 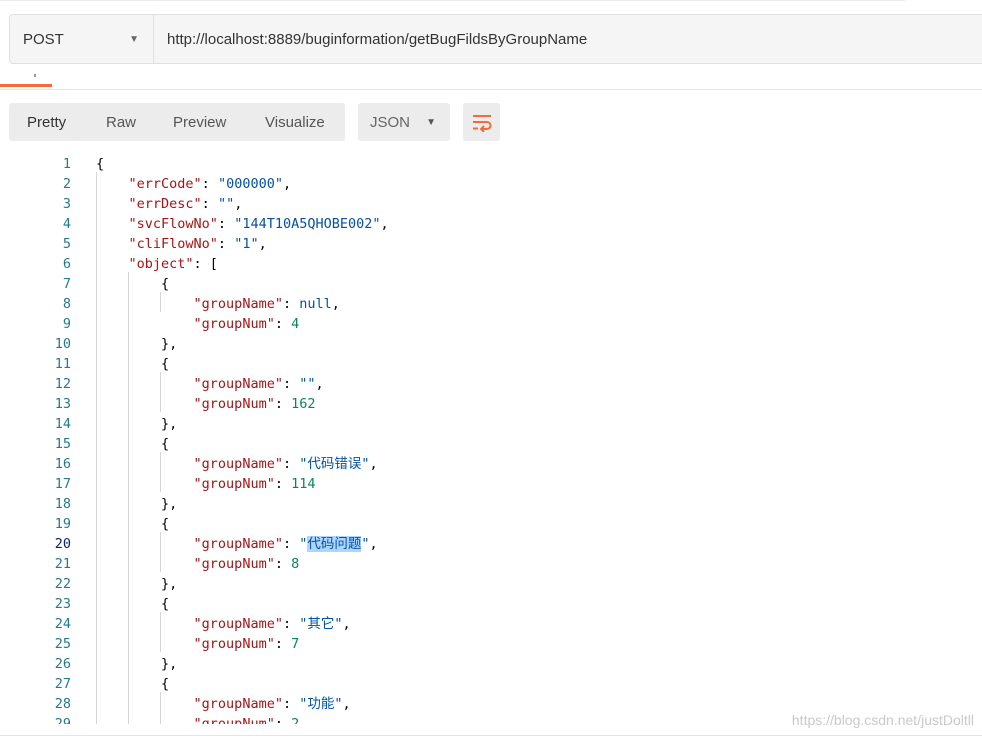 I want to click on line-number: 15, so click(x=62, y=444).